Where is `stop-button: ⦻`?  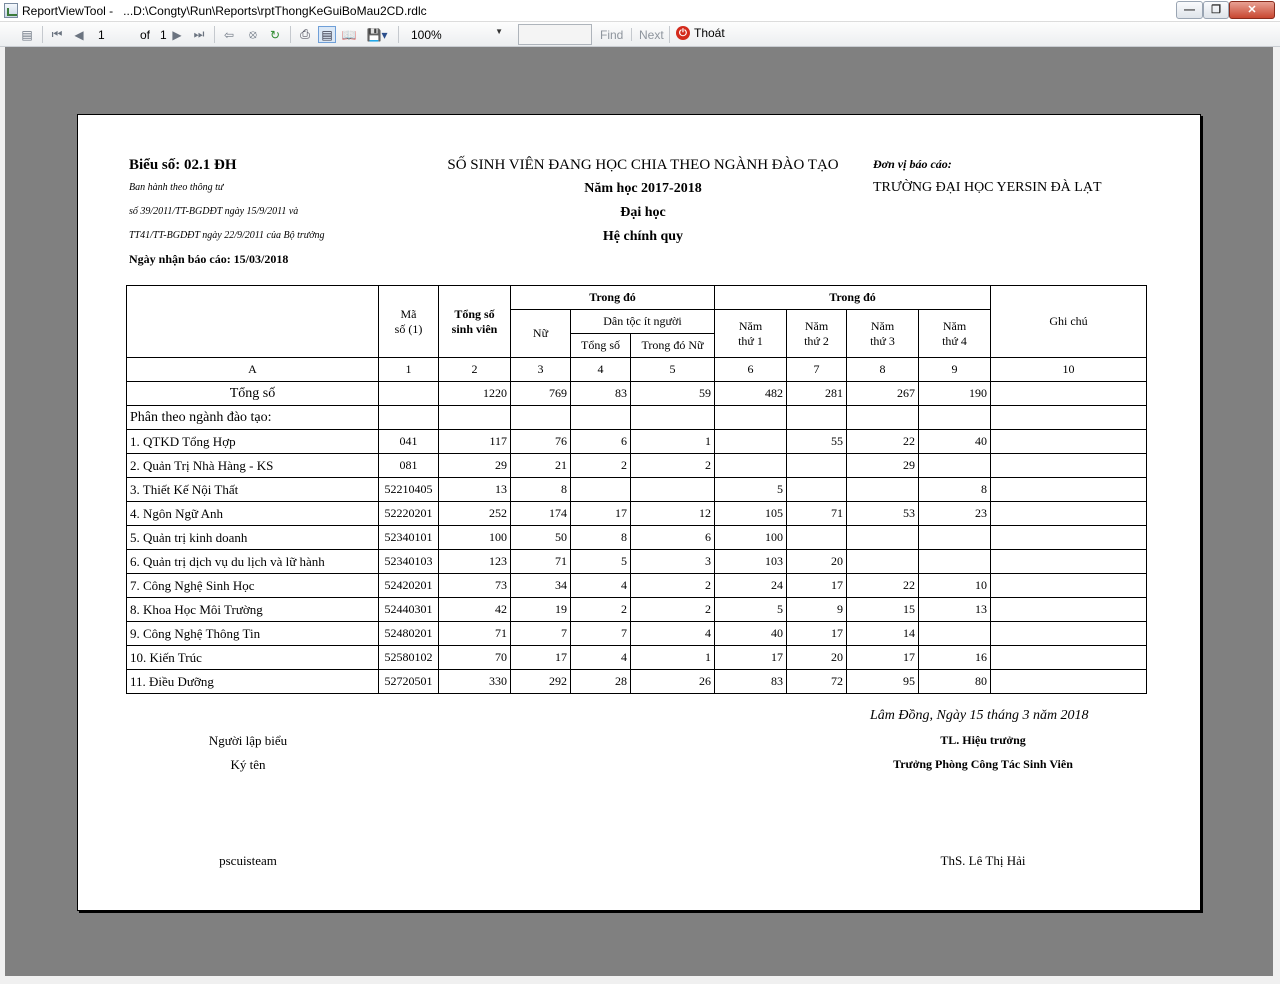
stop-button: ⦻ is located at coordinates (253, 34).